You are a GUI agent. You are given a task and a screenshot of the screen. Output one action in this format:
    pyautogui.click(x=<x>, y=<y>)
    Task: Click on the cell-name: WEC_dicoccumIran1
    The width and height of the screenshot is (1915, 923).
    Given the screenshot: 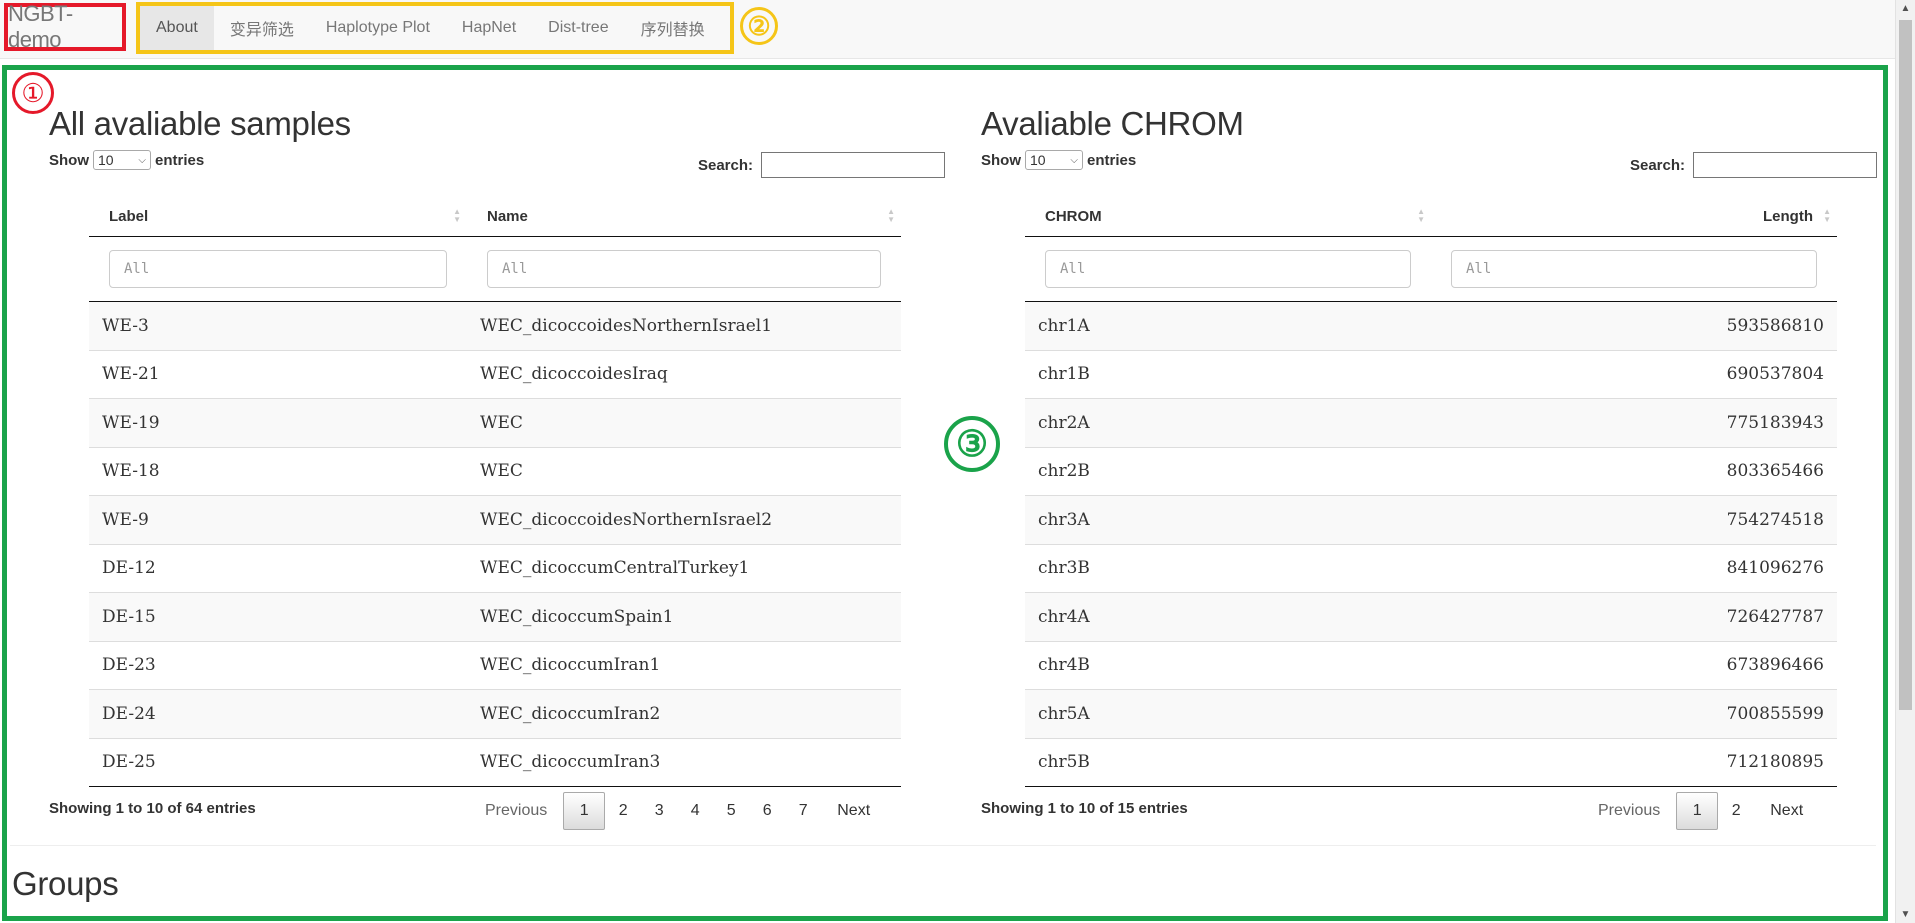 What is the action you would take?
    pyautogui.click(x=684, y=665)
    